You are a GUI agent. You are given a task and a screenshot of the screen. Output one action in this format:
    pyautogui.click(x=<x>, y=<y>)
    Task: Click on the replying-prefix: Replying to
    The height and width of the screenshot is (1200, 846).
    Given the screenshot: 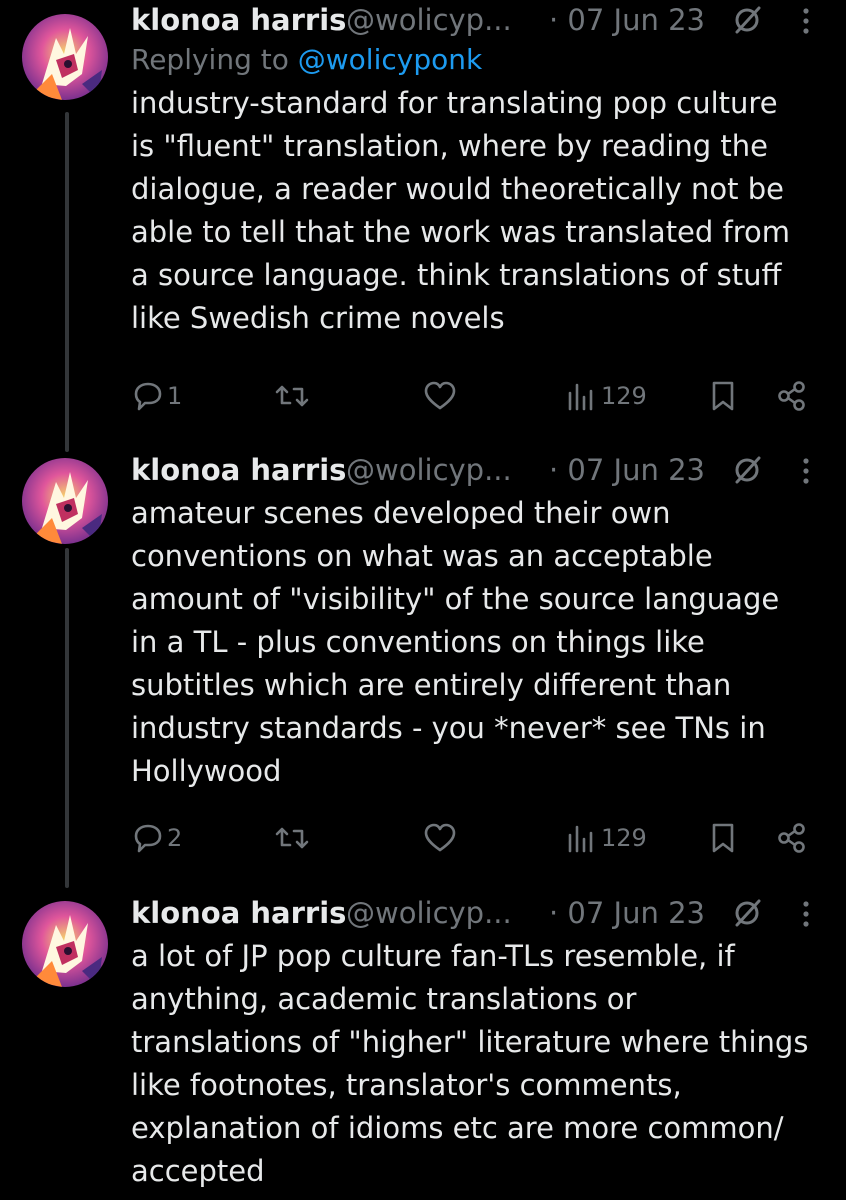 What is the action you would take?
    pyautogui.click(x=214, y=59)
    